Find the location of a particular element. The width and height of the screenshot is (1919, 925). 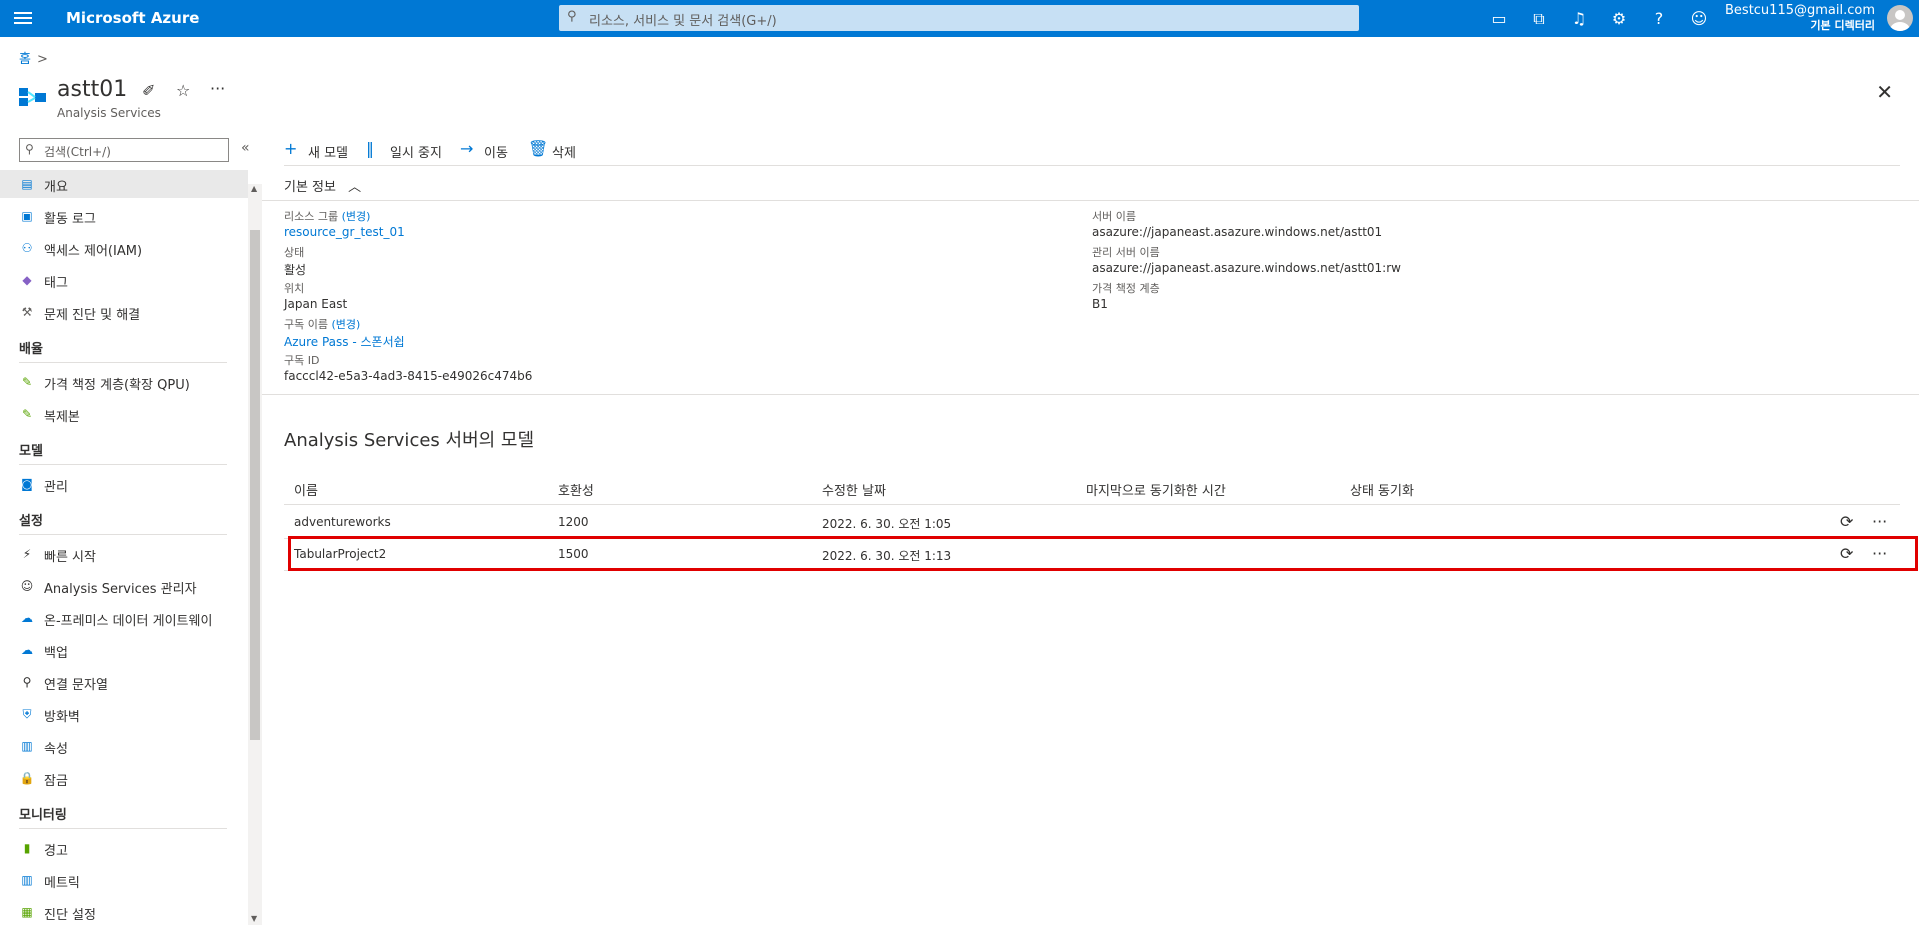

scroll-thumb is located at coordinates (255, 485).